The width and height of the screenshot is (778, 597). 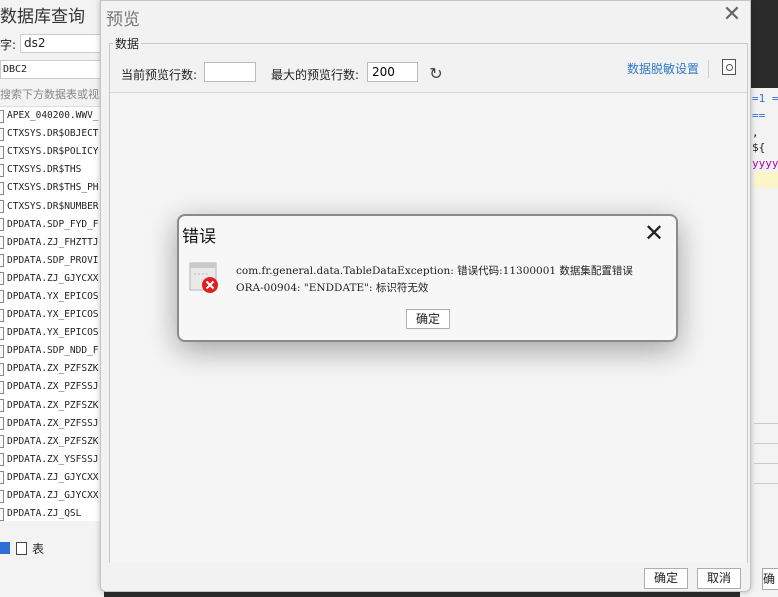 What do you see at coordinates (663, 68) in the screenshot?
I see `desensitize-settings-link: 数据脱敏设置` at bounding box center [663, 68].